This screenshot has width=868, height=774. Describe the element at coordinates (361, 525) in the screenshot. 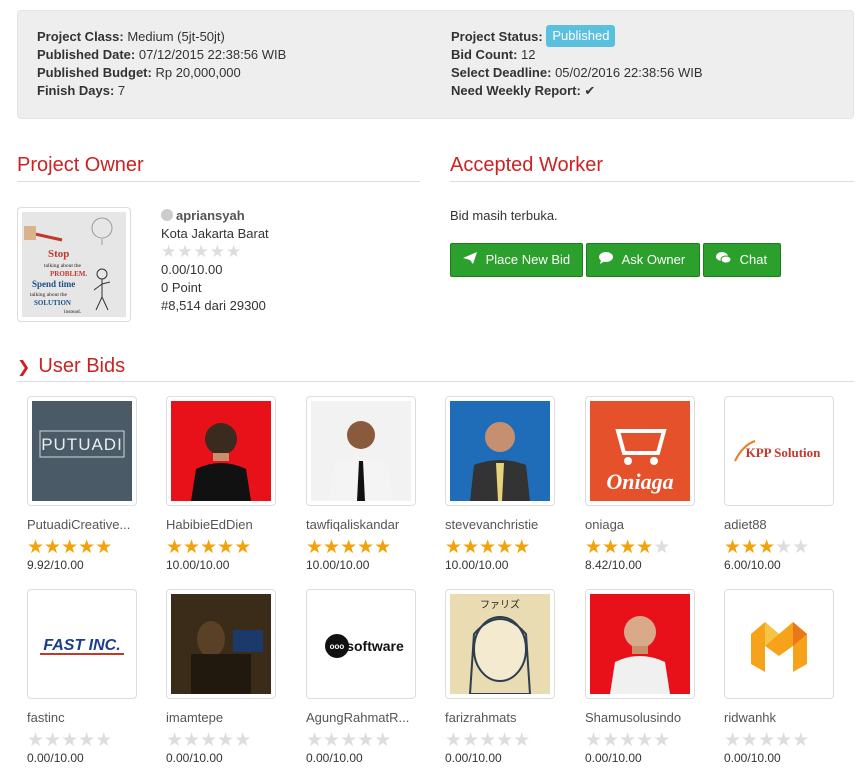

I see `bidder-name: tawfiqaliskandar` at that location.